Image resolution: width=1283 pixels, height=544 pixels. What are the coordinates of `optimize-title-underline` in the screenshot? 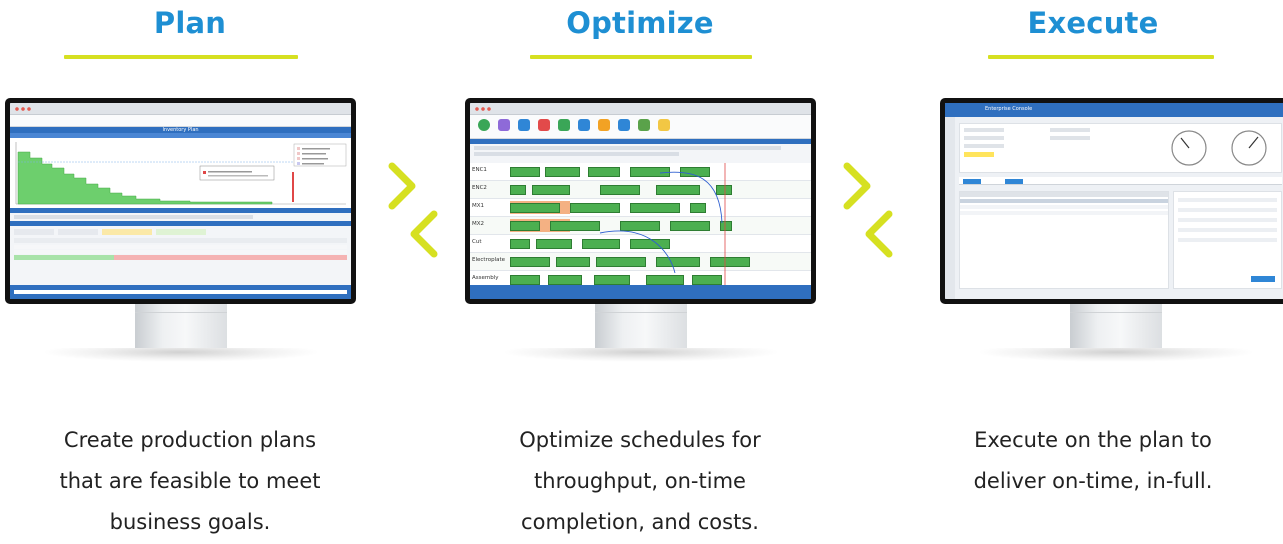 It's located at (641, 57).